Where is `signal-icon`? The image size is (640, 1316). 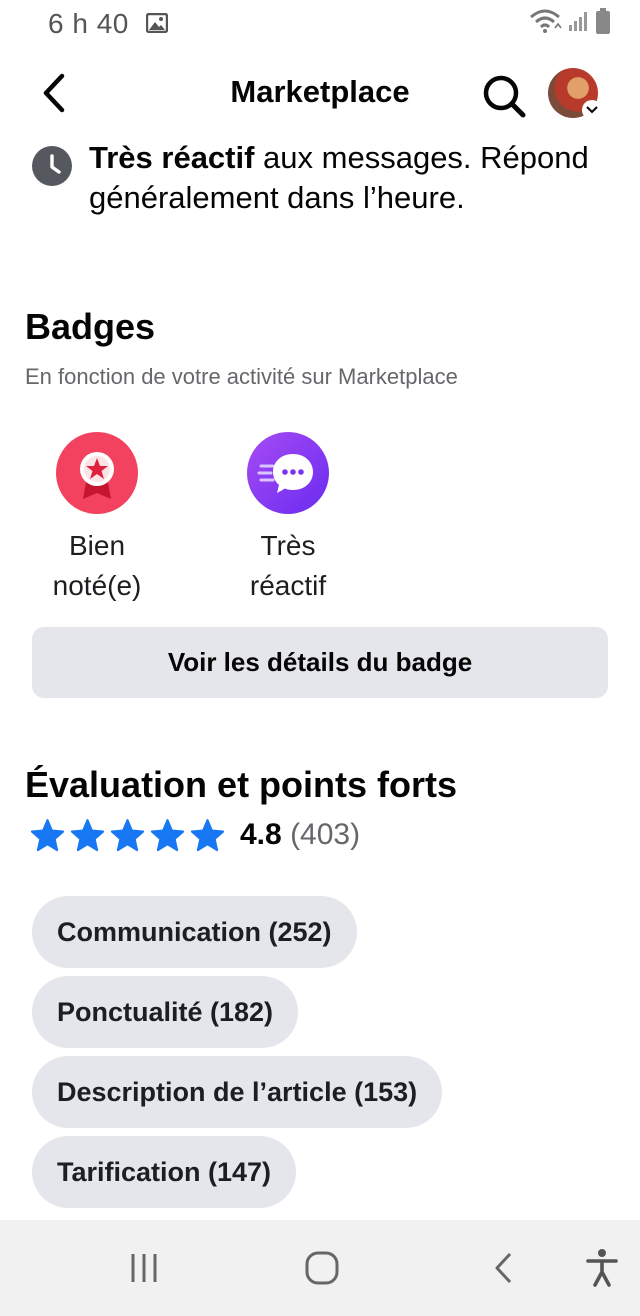 signal-icon is located at coordinates (579, 23).